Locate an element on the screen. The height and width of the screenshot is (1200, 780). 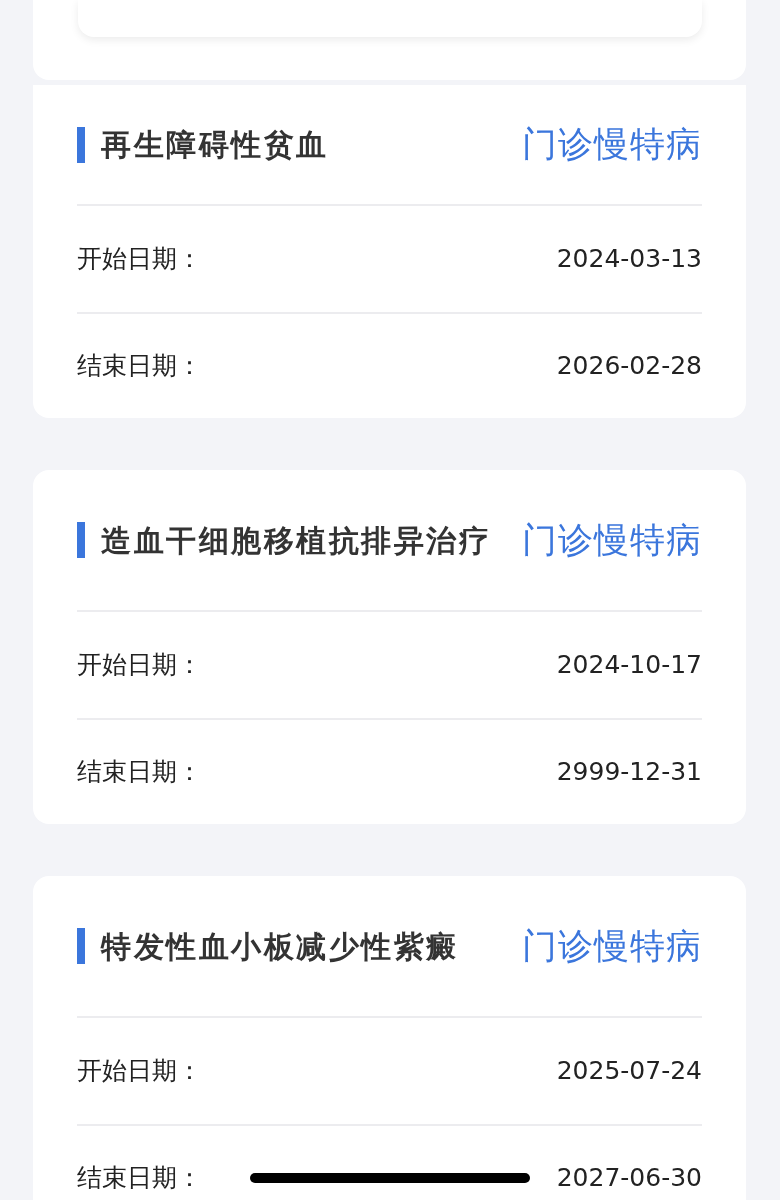
disease-title: 特发性血小板减少性紫癜 is located at coordinates (280, 946).